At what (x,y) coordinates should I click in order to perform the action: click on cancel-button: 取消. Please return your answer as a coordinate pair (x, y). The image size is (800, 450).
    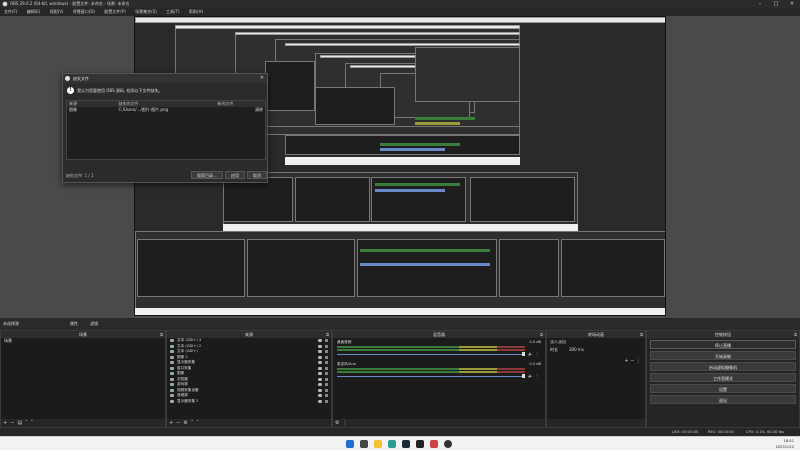
    Looking at the image, I should click on (257, 175).